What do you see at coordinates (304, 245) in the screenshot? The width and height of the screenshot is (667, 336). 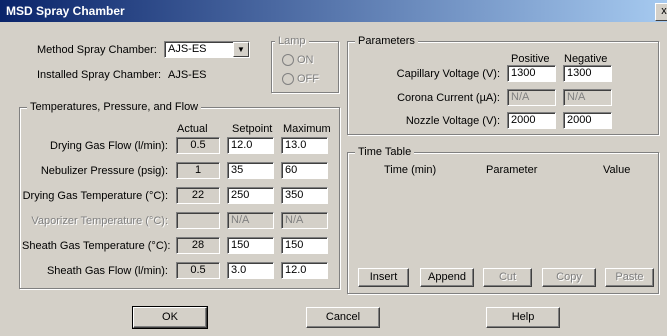 I see `sheath-gas-temperature-maximum: 150` at bounding box center [304, 245].